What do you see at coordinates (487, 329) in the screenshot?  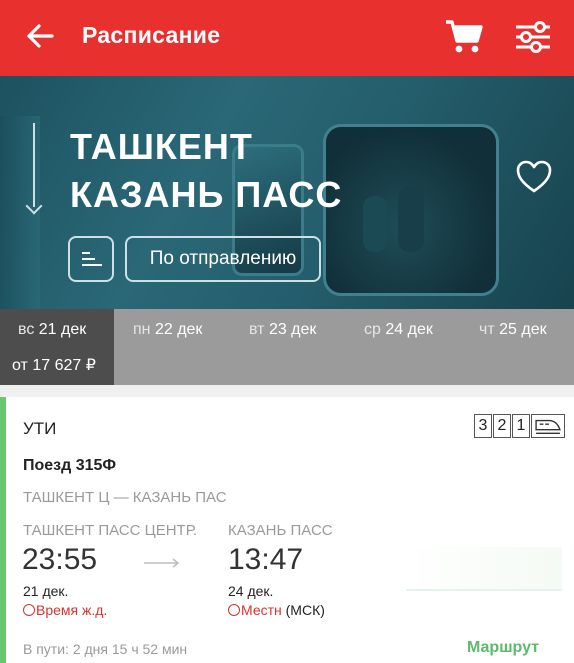 I see `day-weekday: чт` at bounding box center [487, 329].